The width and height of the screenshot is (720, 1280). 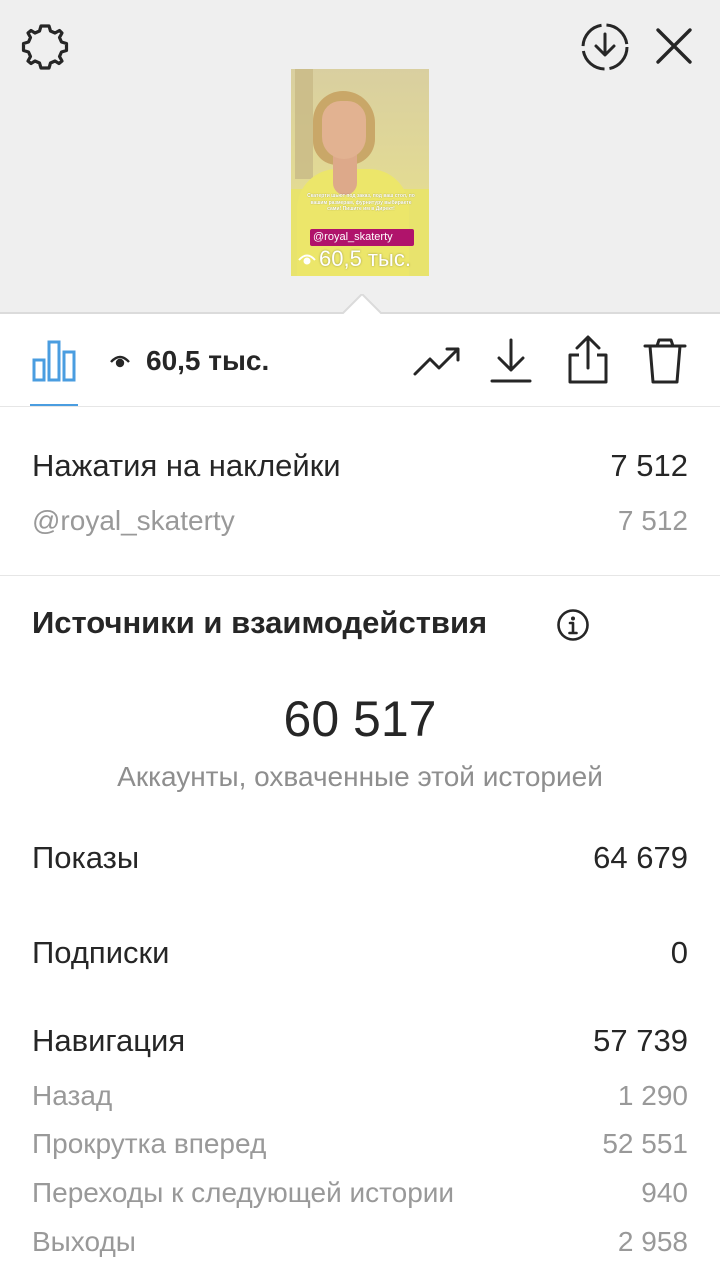 What do you see at coordinates (109, 1040) in the screenshot?
I see `navigation-label: Навигация` at bounding box center [109, 1040].